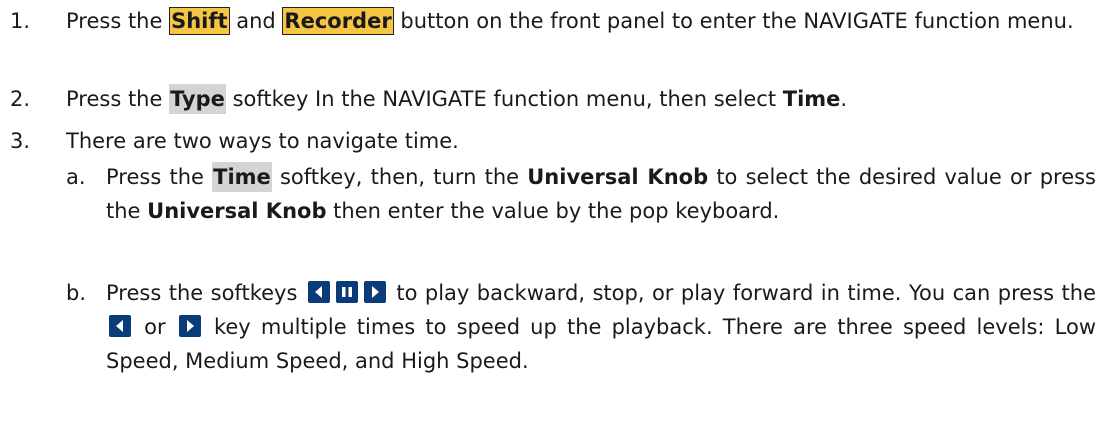 Image resolution: width=1101 pixels, height=444 pixels. I want to click on step-text: There are two ways to navigate time., so click(262, 141).